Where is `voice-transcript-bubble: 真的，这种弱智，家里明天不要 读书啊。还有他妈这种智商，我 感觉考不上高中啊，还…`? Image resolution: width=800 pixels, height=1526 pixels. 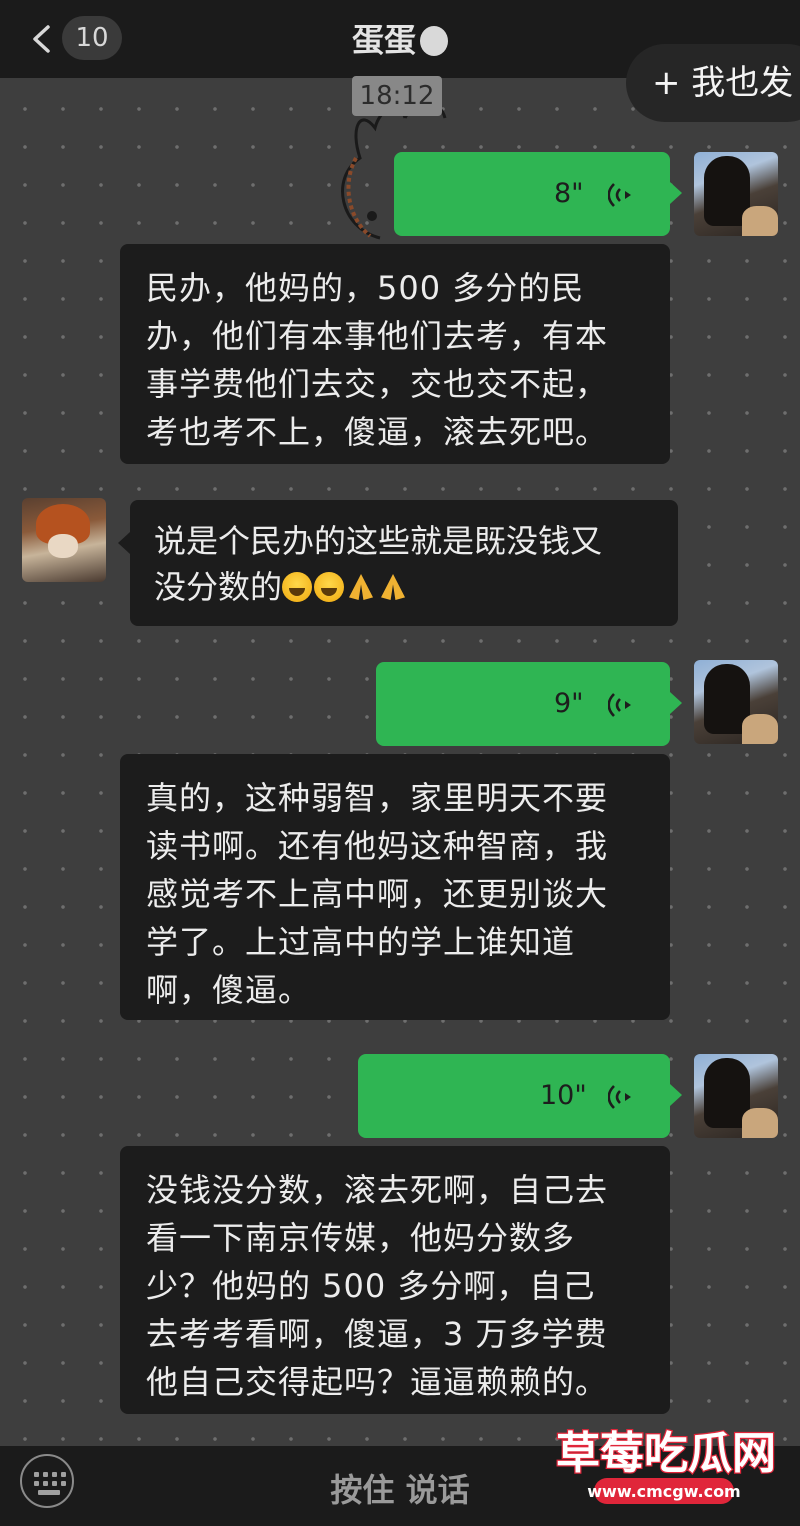 voice-transcript-bubble: 真的，这种弱智，家里明天不要 读书啊。还有他妈这种智商，我 感觉考不上高中啊，还… is located at coordinates (395, 887).